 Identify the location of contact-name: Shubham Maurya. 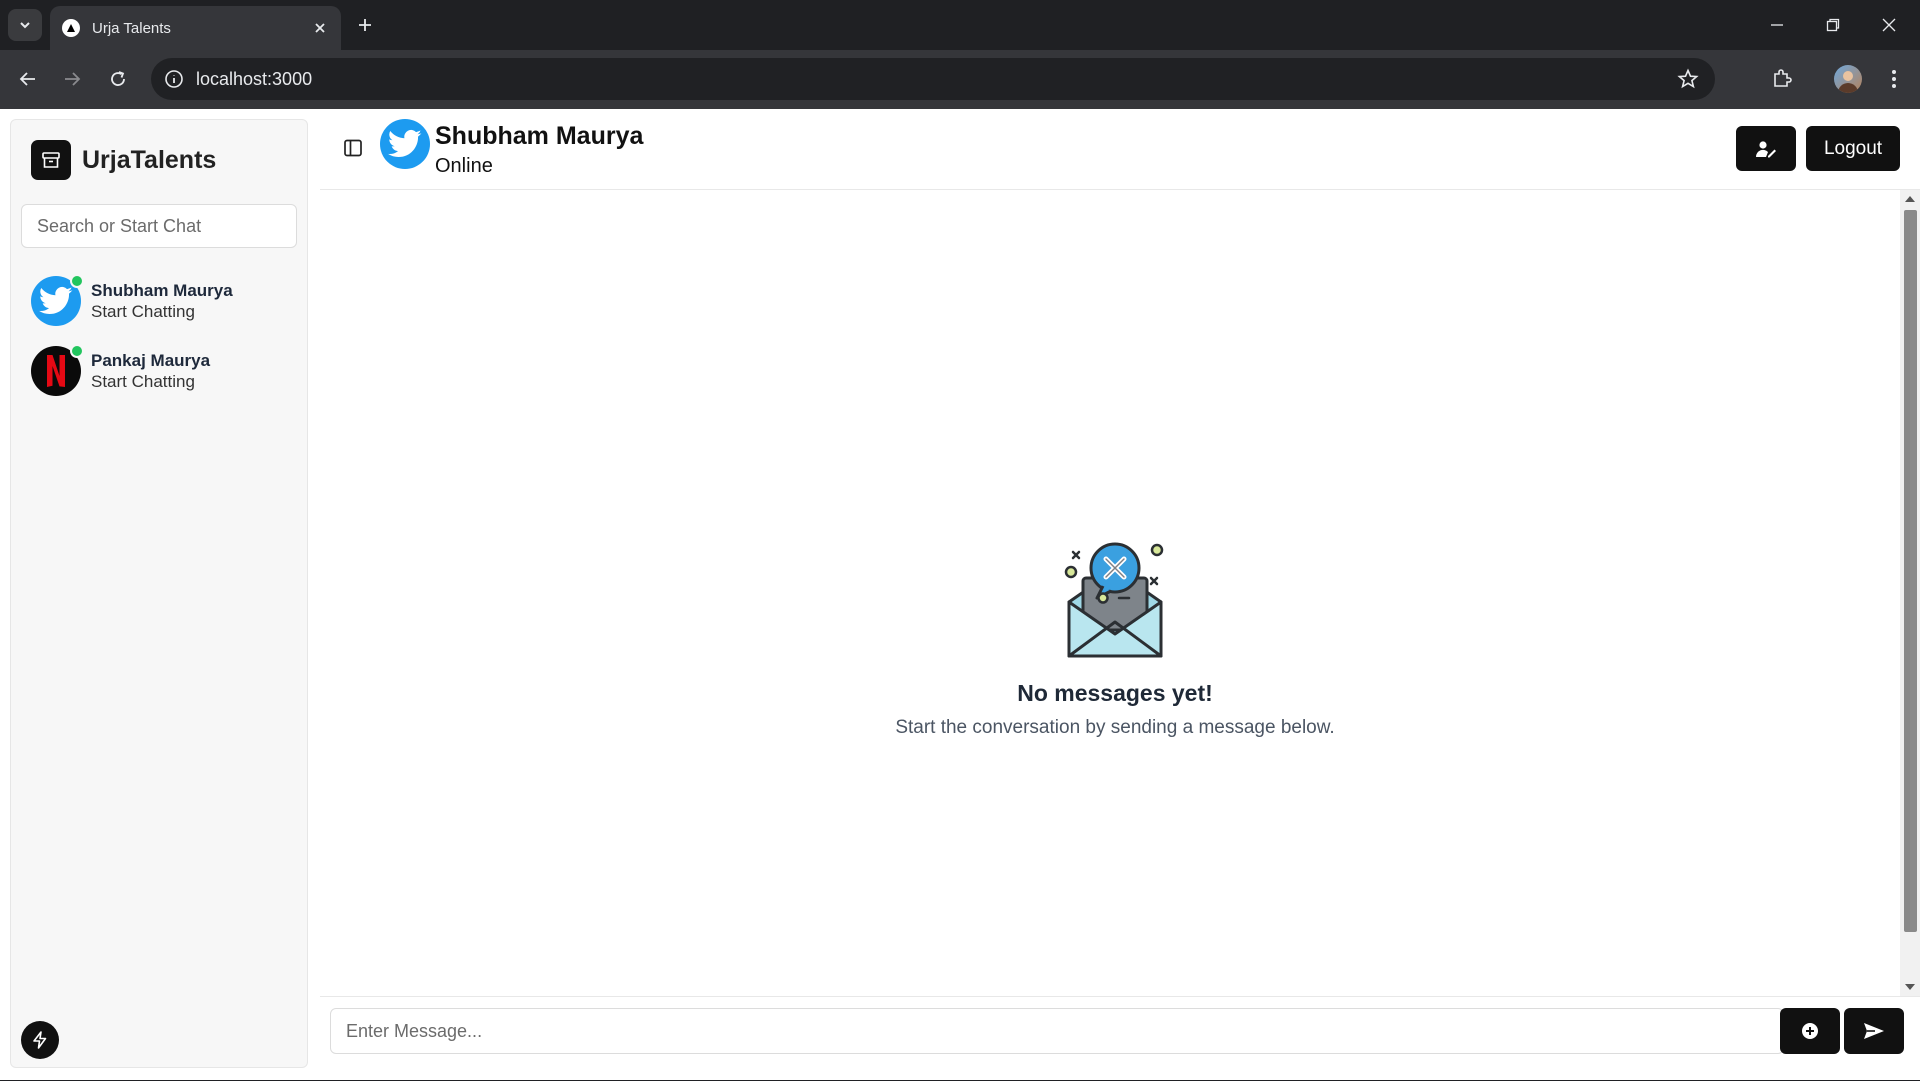
(162, 290).